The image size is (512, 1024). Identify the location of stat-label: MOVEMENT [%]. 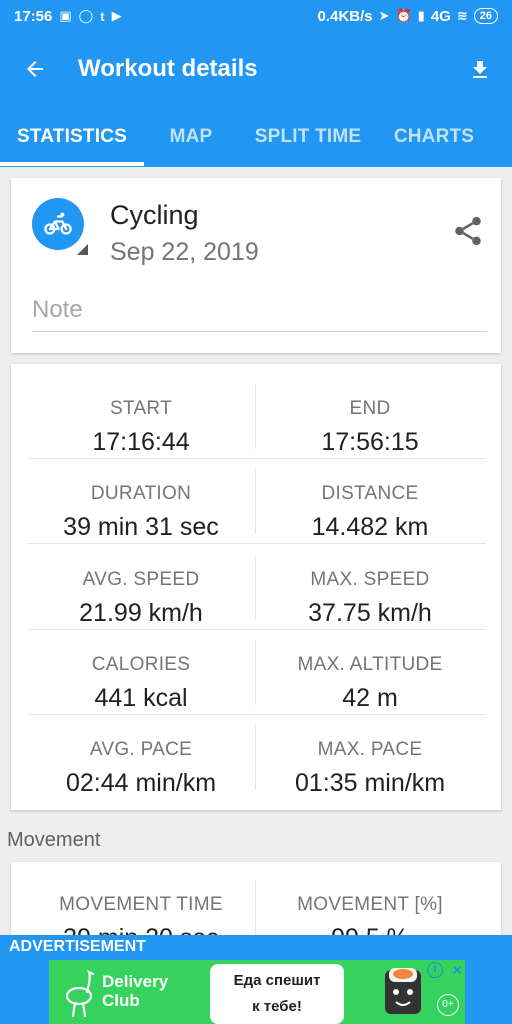
(370, 904).